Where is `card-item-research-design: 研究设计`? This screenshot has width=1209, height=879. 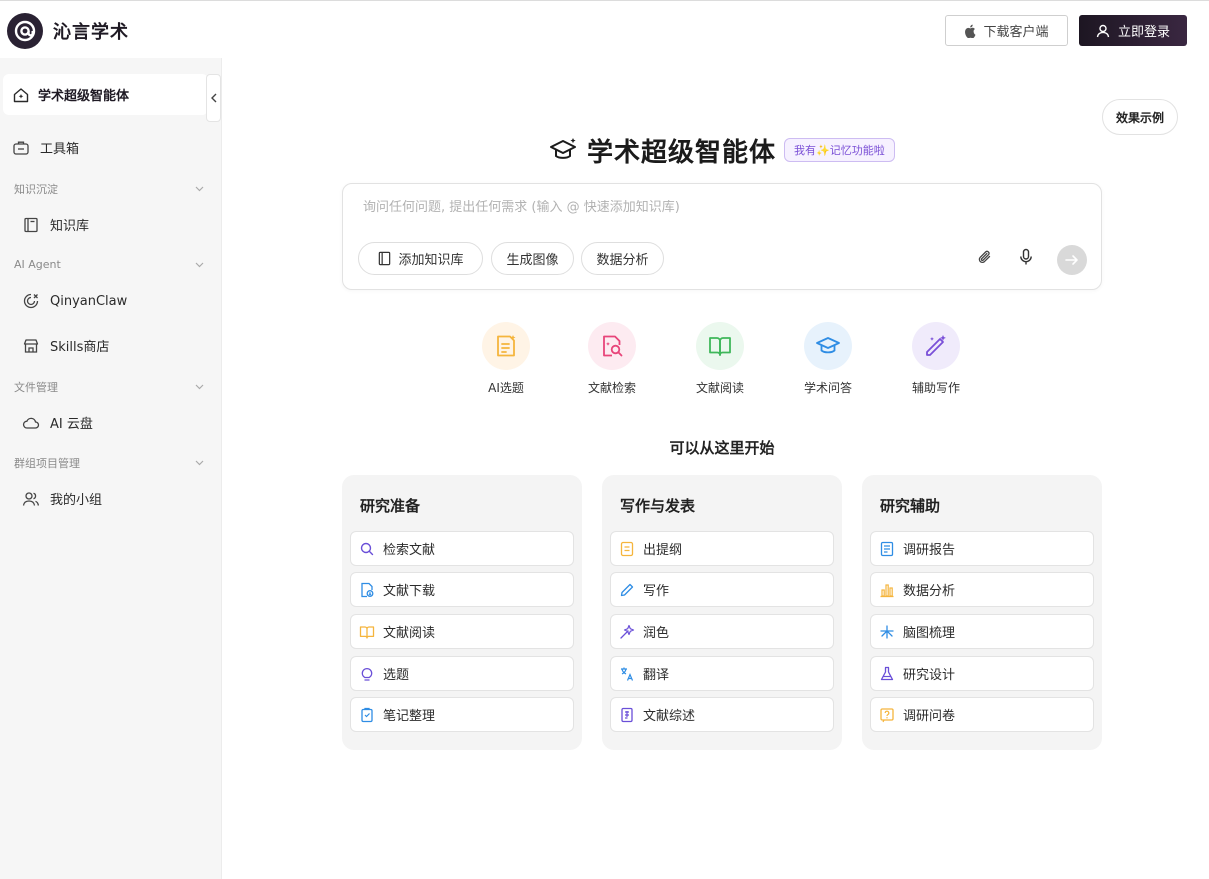
card-item-research-design: 研究设计 is located at coordinates (982, 673).